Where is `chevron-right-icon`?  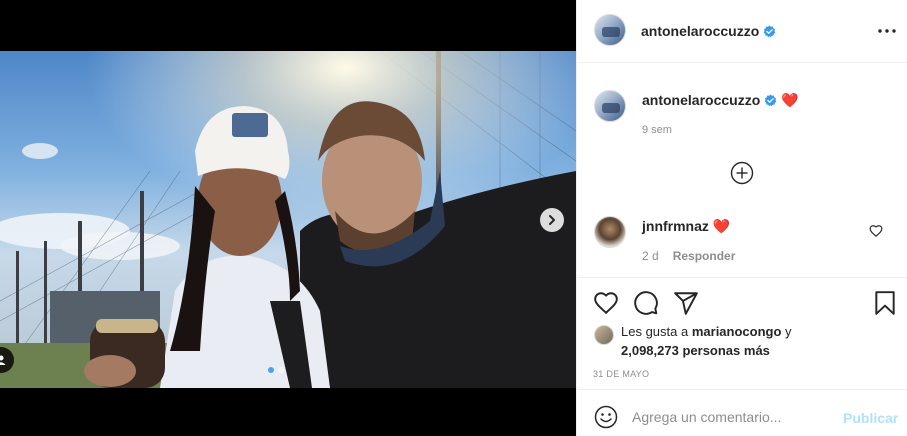
chevron-right-icon is located at coordinates (552, 220).